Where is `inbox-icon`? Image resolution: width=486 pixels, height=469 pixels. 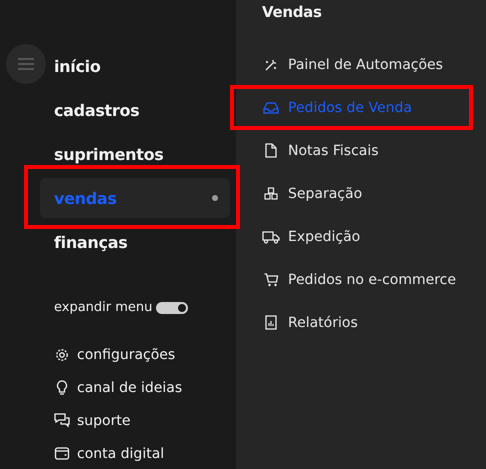 inbox-icon is located at coordinates (271, 108).